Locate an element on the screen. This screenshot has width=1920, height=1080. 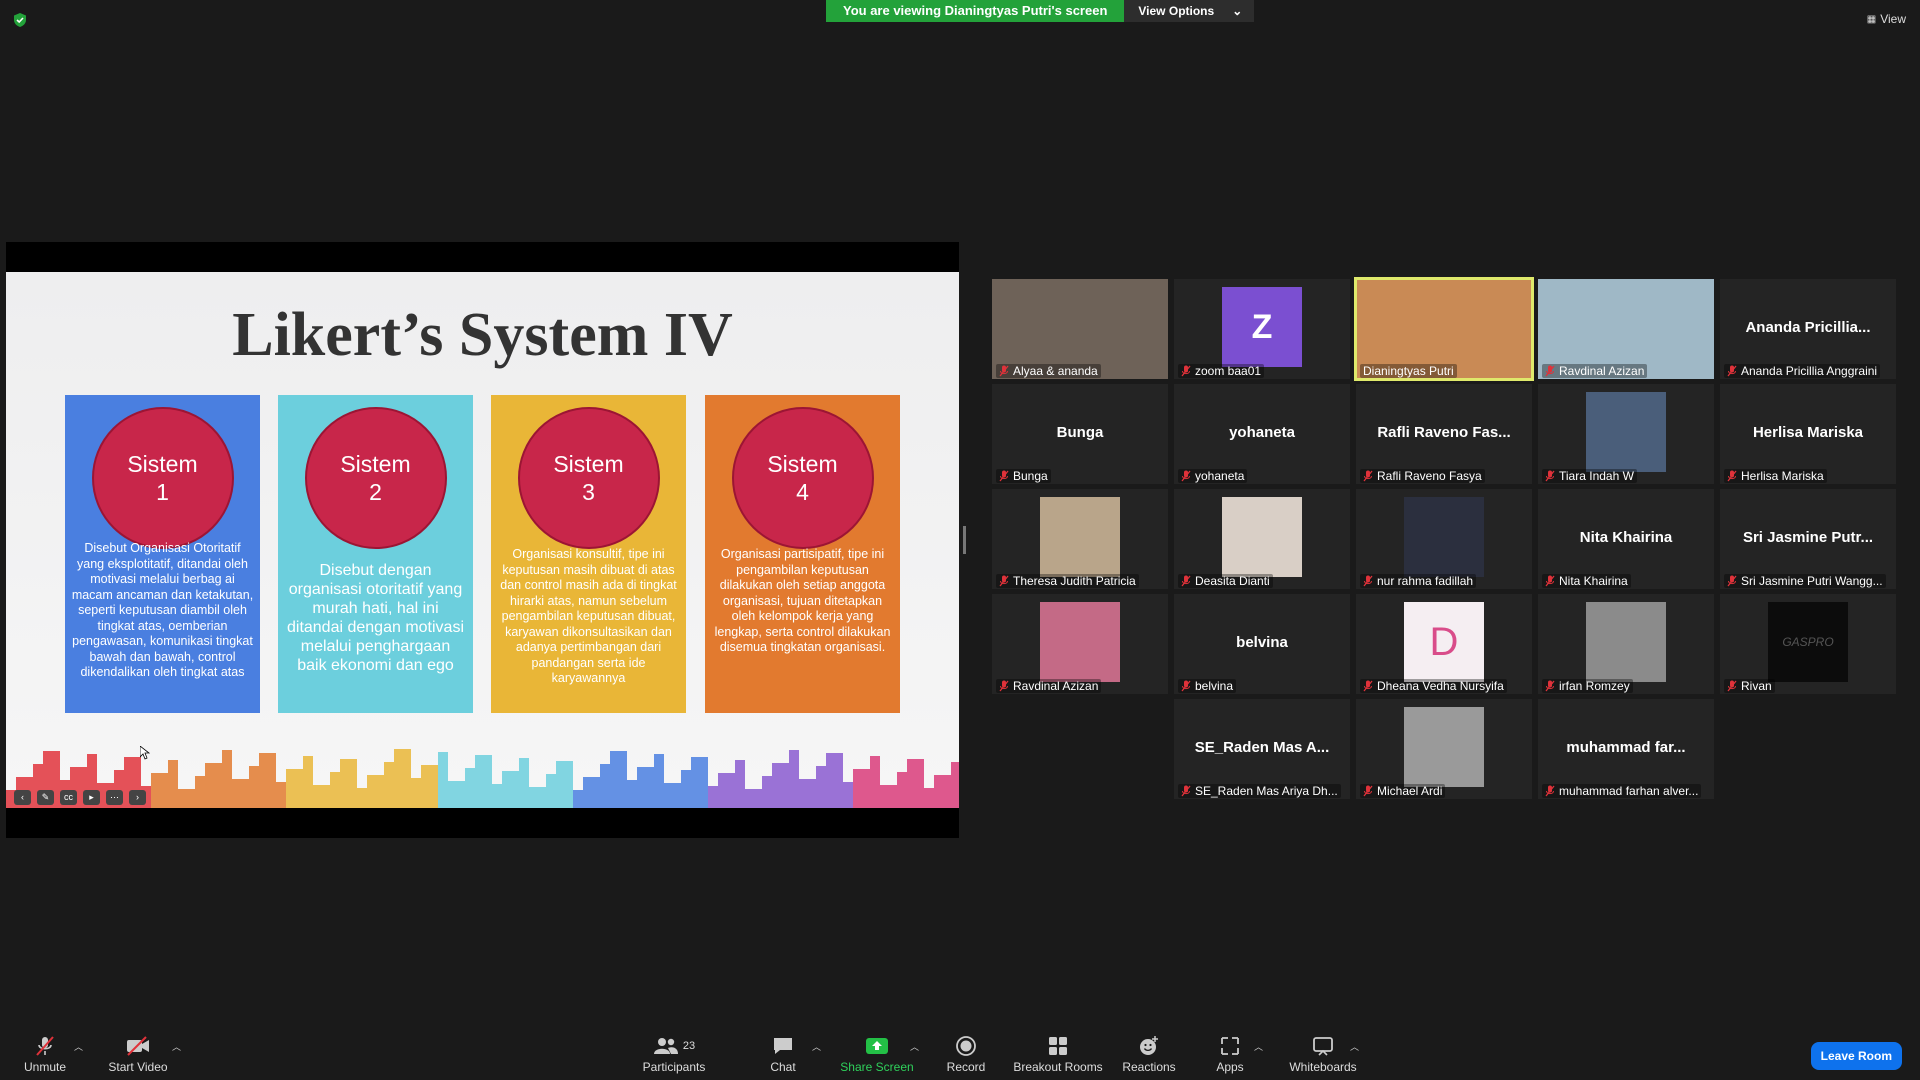
slideshow-controls: ‹ ✎ cc ▸ ⋯ › is located at coordinates (80, 797).